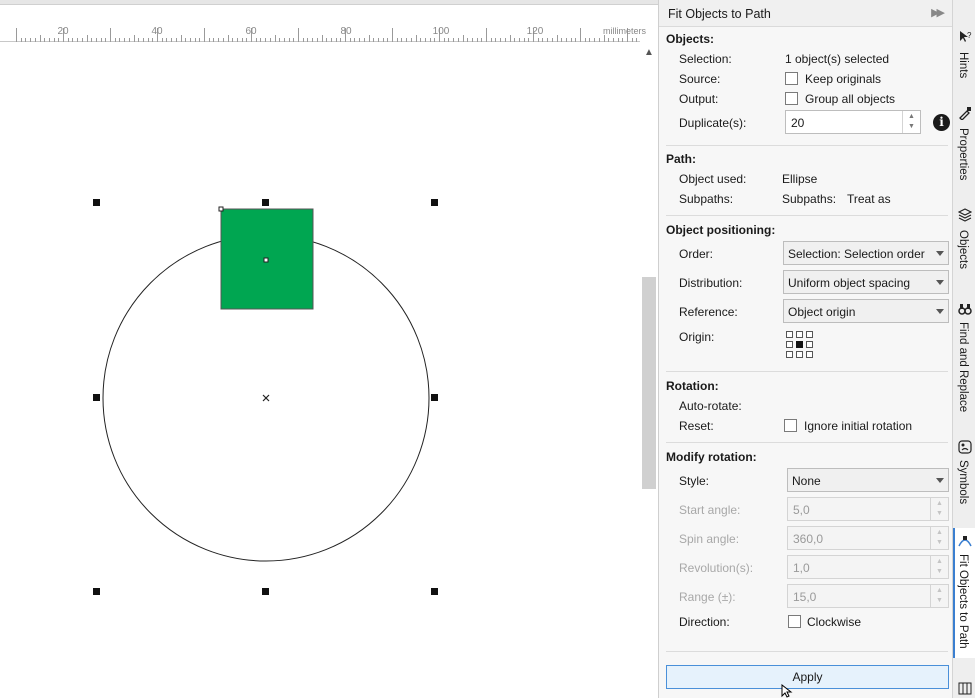  Describe the element at coordinates (965, 309) in the screenshot. I see `binoculars-icon` at that location.